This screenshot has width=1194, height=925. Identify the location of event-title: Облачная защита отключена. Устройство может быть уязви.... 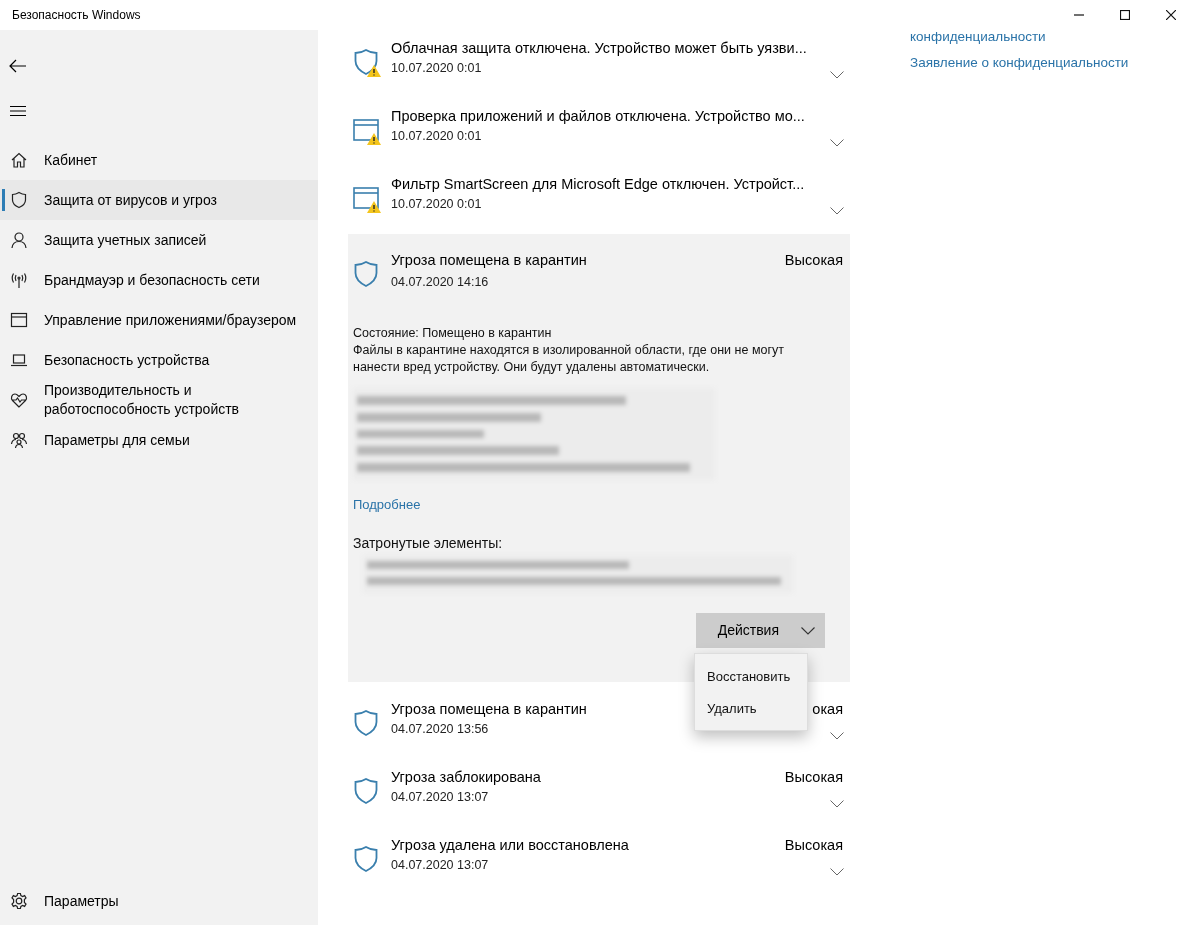
(599, 48).